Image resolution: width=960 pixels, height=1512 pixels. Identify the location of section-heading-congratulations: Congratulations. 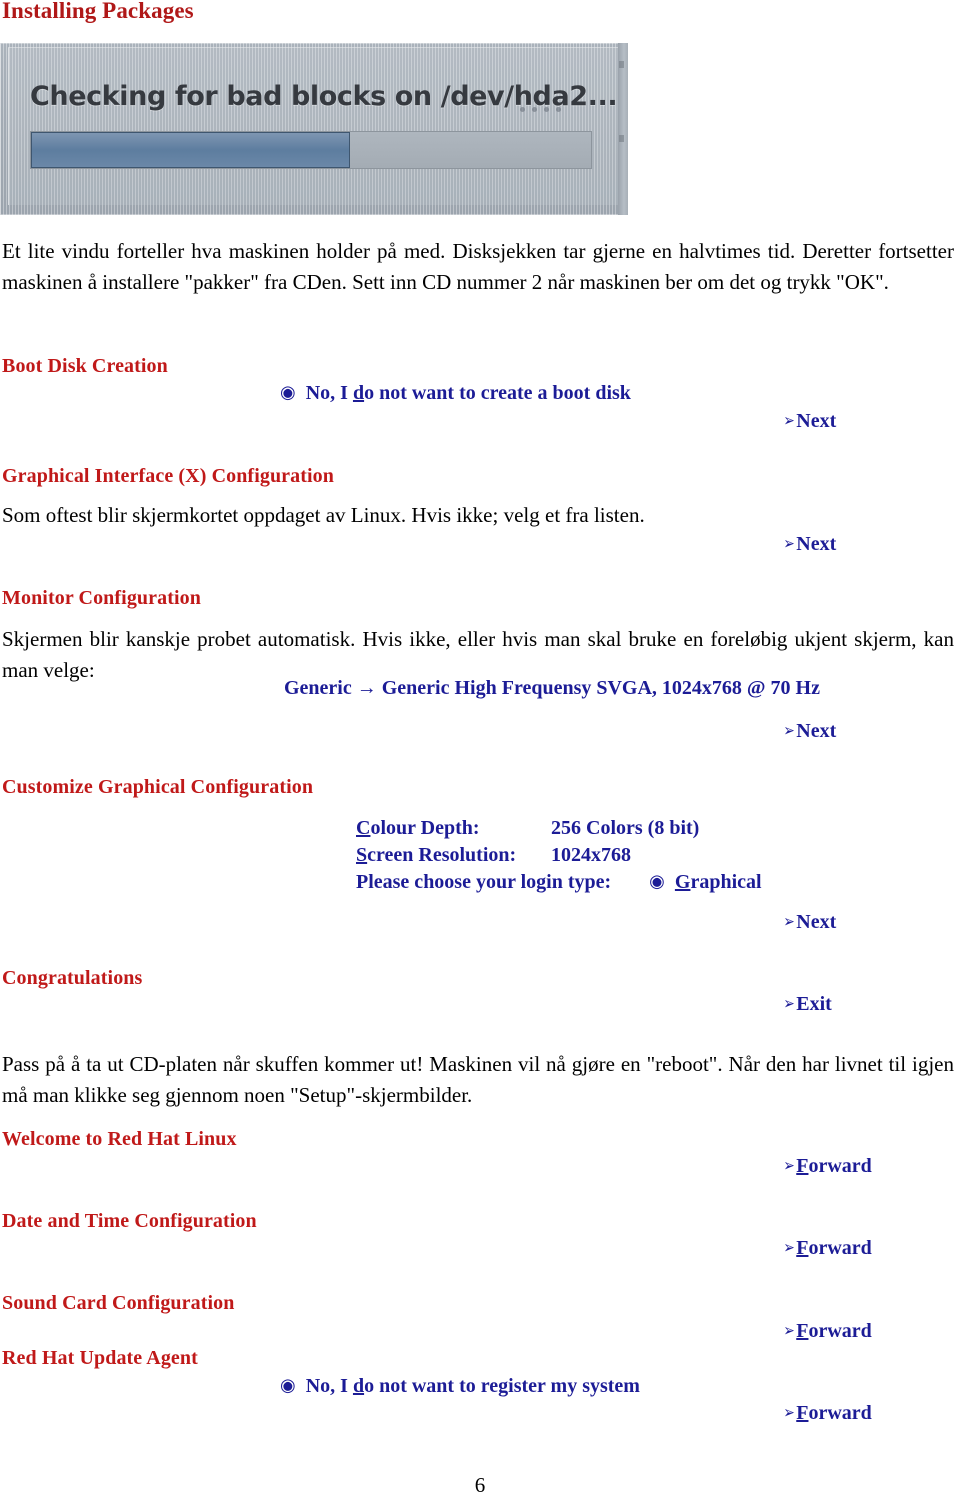
(72, 978).